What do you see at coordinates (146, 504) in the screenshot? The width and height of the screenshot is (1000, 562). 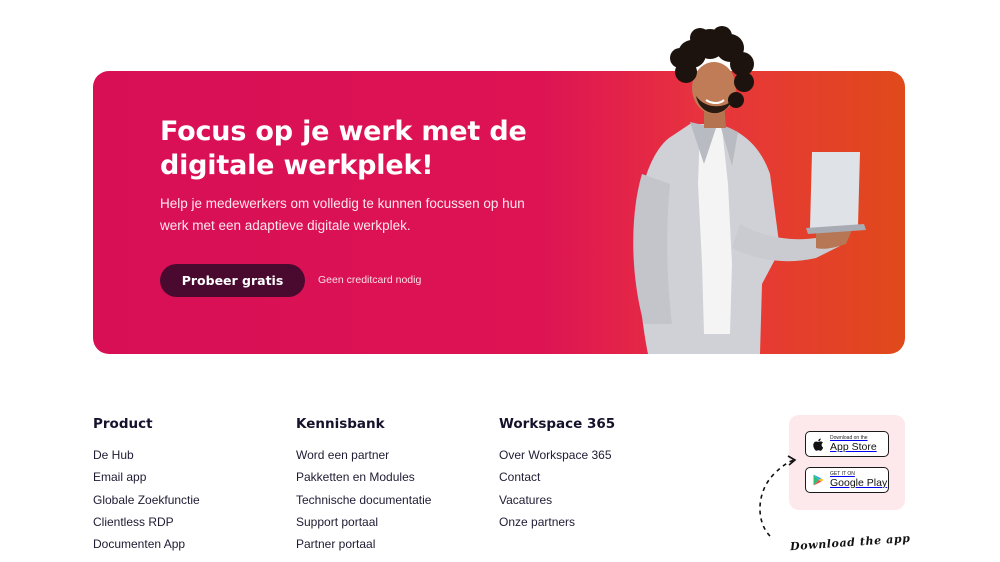 I see `footer-link-globale-zoekfunctie: Globale Zoekfunctie` at bounding box center [146, 504].